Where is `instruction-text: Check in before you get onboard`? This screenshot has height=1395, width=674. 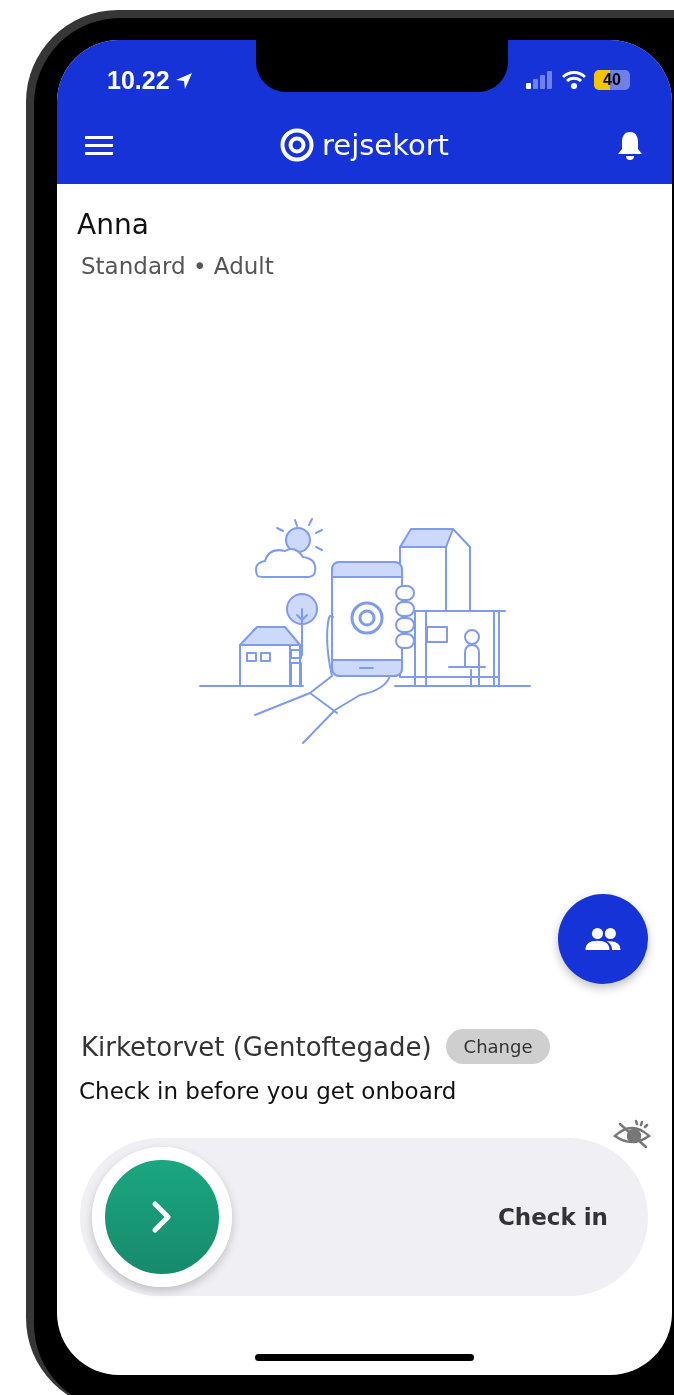
instruction-text: Check in before you get onboard is located at coordinates (268, 1091).